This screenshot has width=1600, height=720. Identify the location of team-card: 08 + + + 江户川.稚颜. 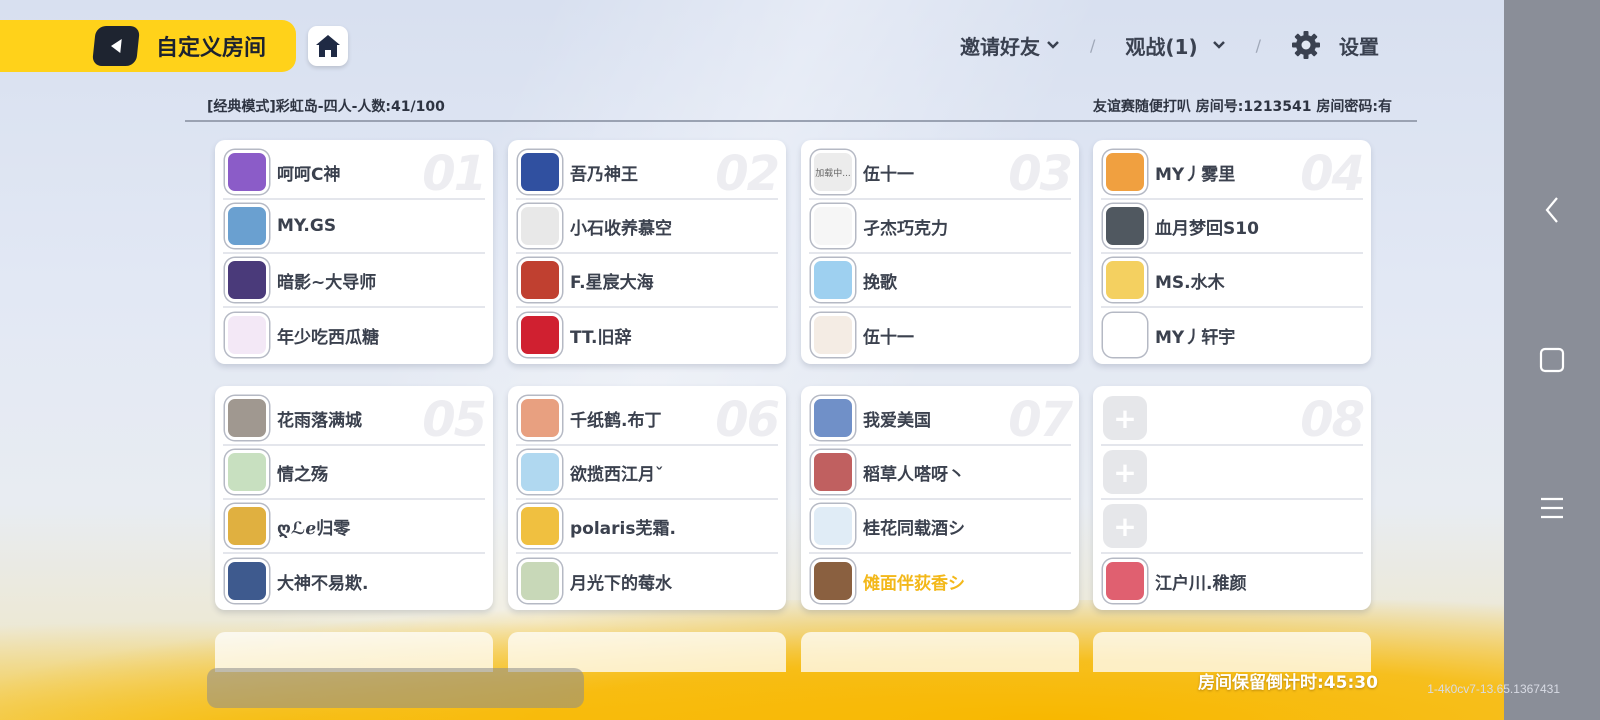
(1232, 498).